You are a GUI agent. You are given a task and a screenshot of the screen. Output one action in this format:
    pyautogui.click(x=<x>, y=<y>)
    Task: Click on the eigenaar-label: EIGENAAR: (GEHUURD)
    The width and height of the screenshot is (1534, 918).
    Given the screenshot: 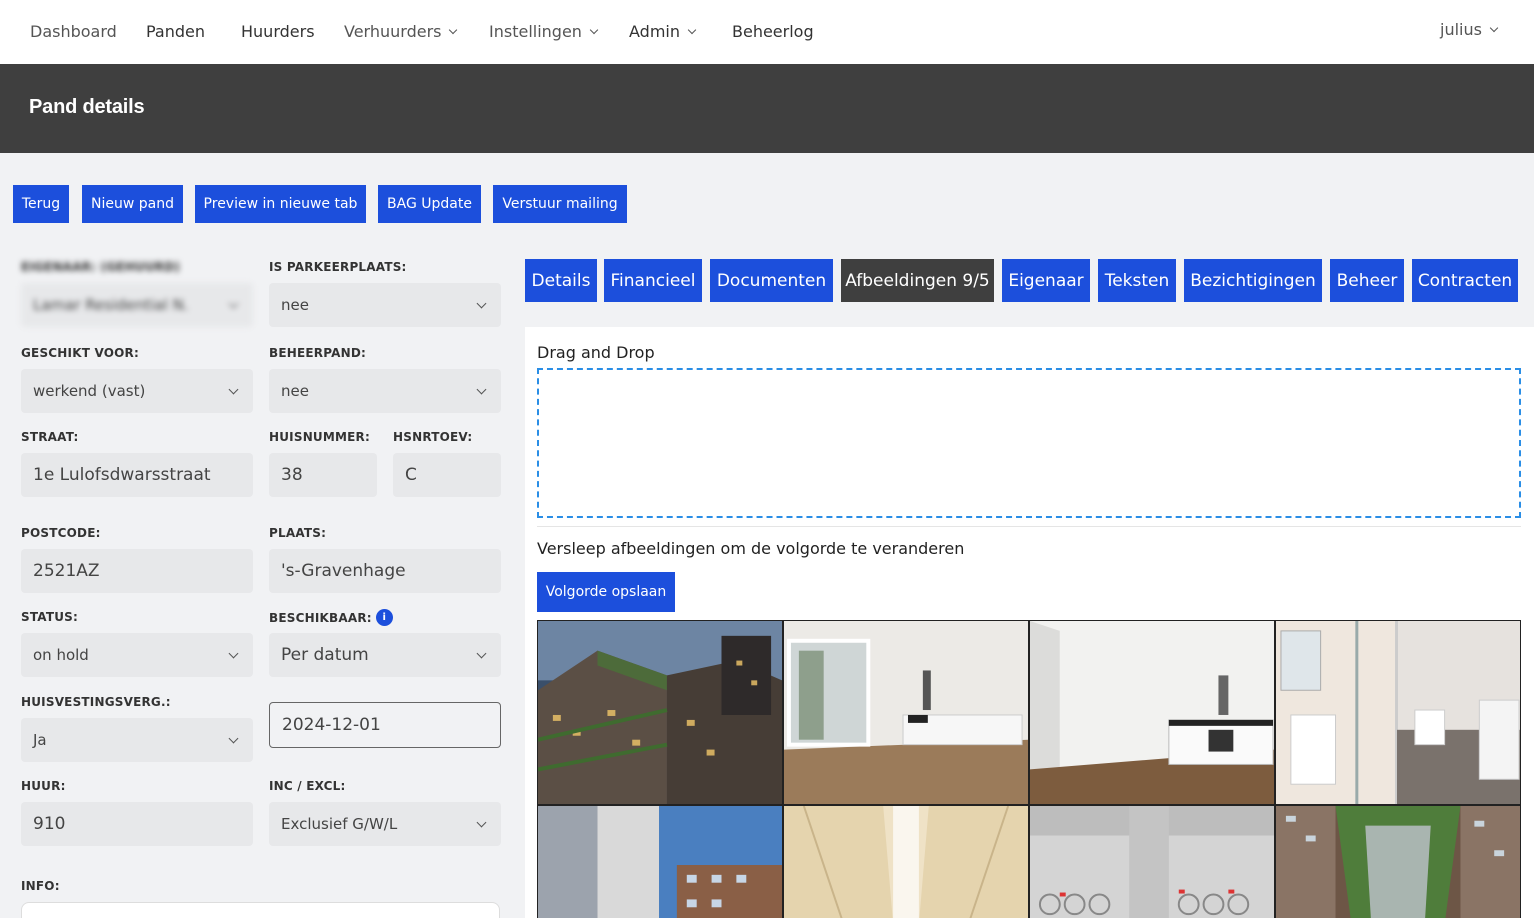 What is the action you would take?
    pyautogui.click(x=101, y=267)
    